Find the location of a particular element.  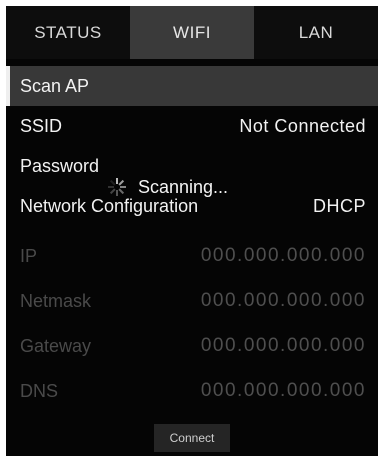

dns-row: DNS 000.000.000.000 is located at coordinates (192, 391).